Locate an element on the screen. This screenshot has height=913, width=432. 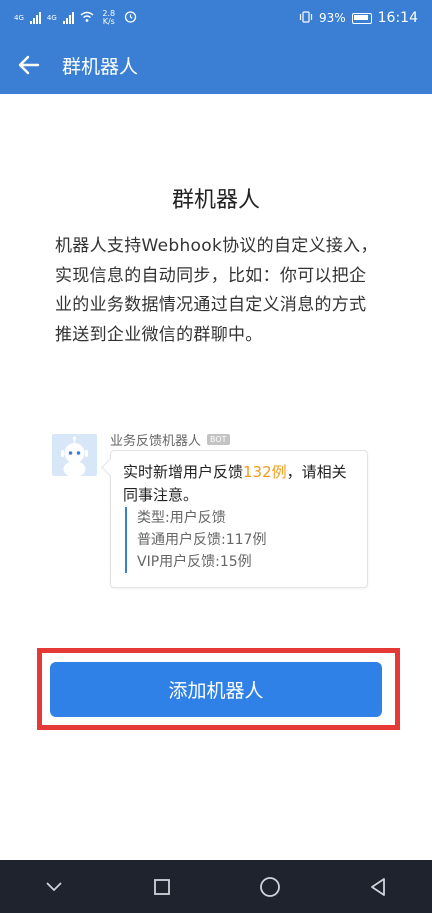
status-bar: 4G 4G 2.8 K/s 93% 16:14 is located at coordinates (216, 18).